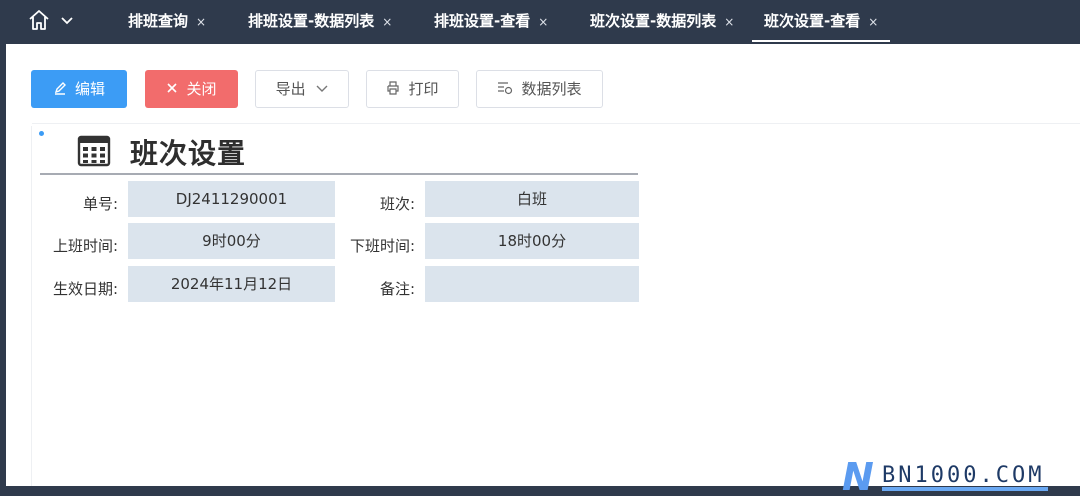  What do you see at coordinates (812, 21) in the screenshot?
I see `tab-label: 班次设置-查看` at bounding box center [812, 21].